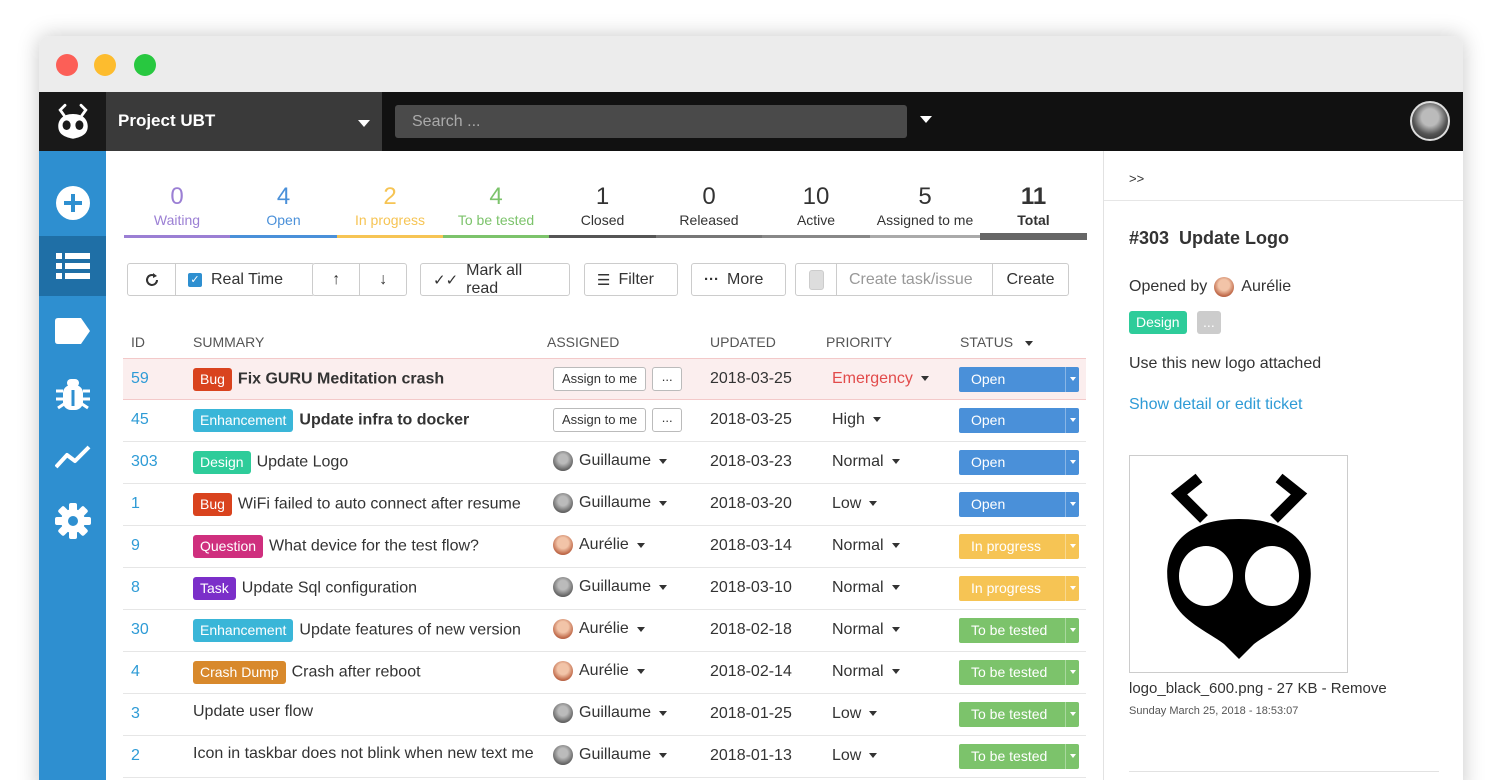 The height and width of the screenshot is (780, 1500). Describe the element at coordinates (379, 504) in the screenshot. I see `ticket-summary: WiFi failed to auto connect after resume` at that location.